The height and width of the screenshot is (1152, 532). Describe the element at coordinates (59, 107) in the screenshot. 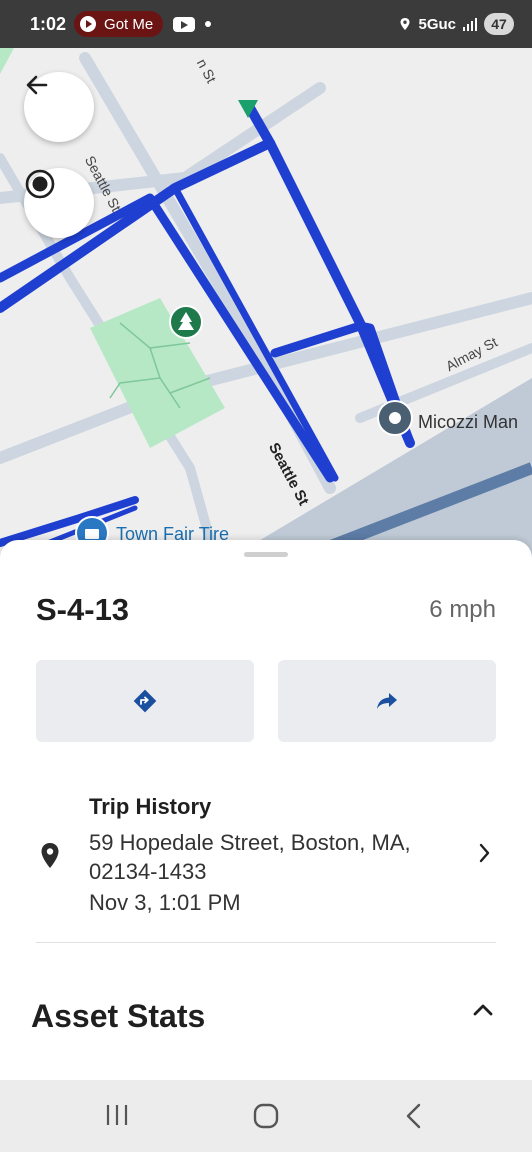

I see `back-button` at that location.